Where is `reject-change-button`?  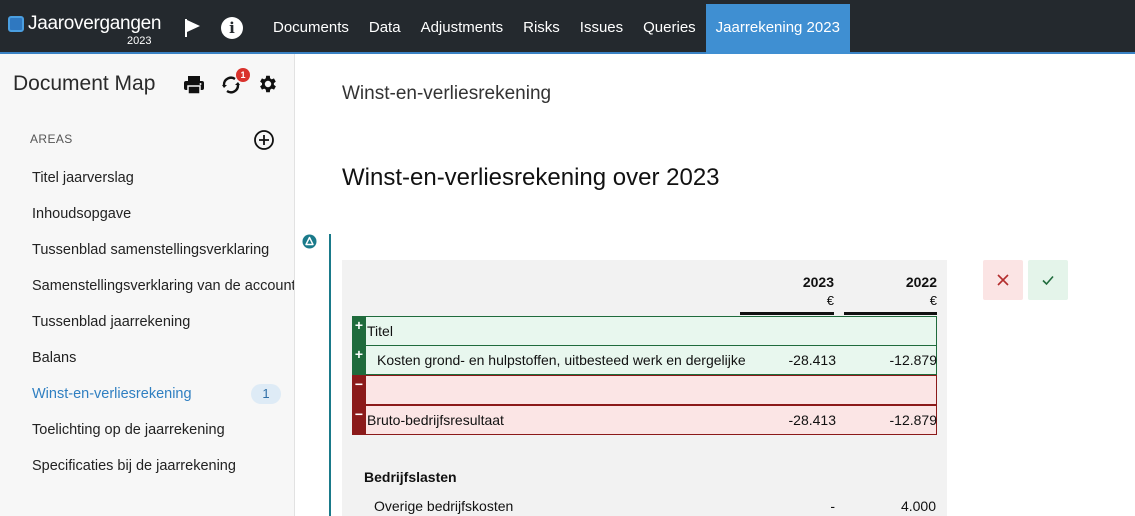 reject-change-button is located at coordinates (1003, 280).